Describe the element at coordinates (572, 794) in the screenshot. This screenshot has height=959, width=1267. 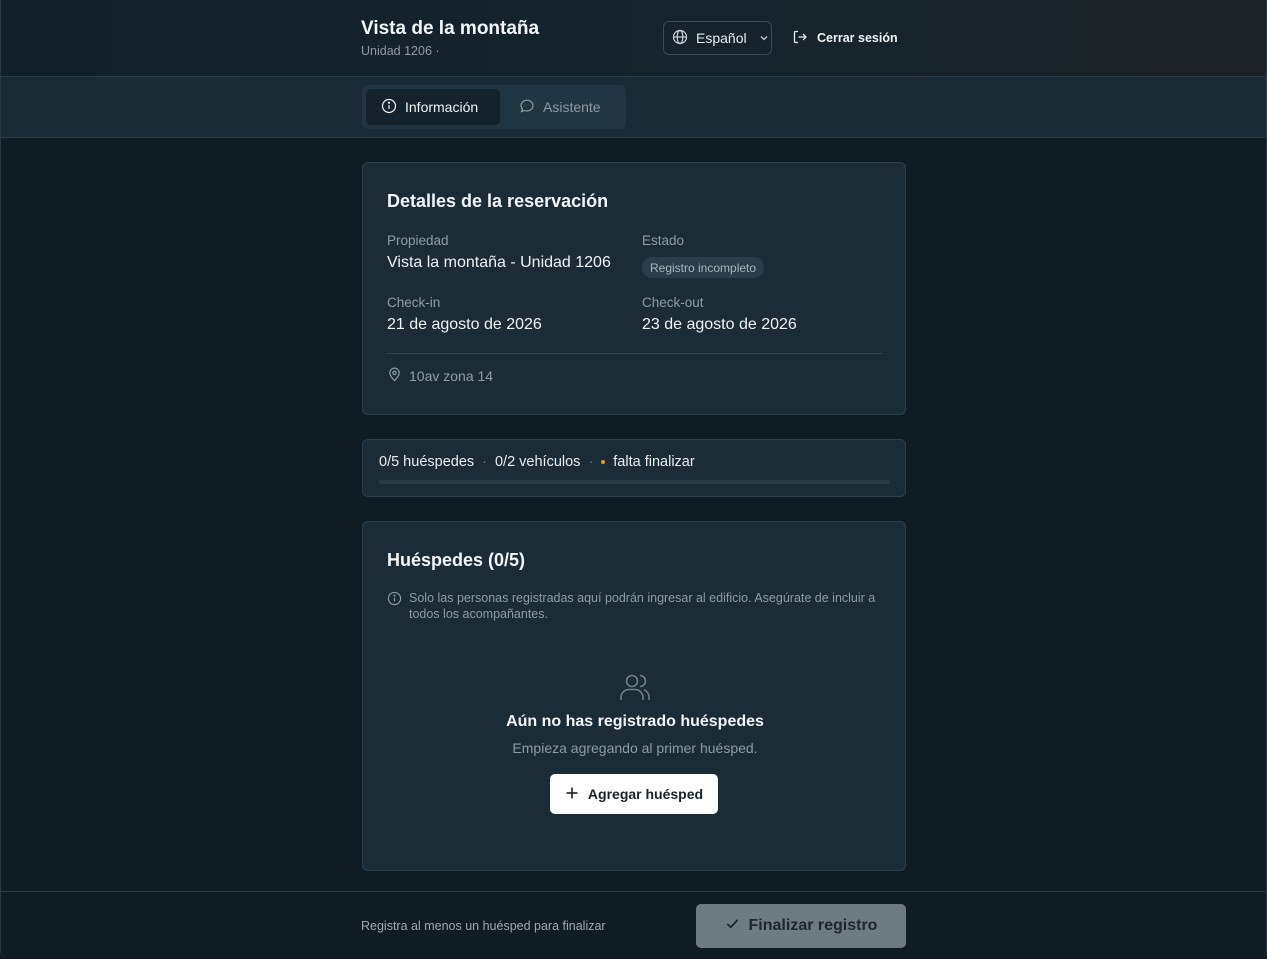
I see `plus-icon` at that location.